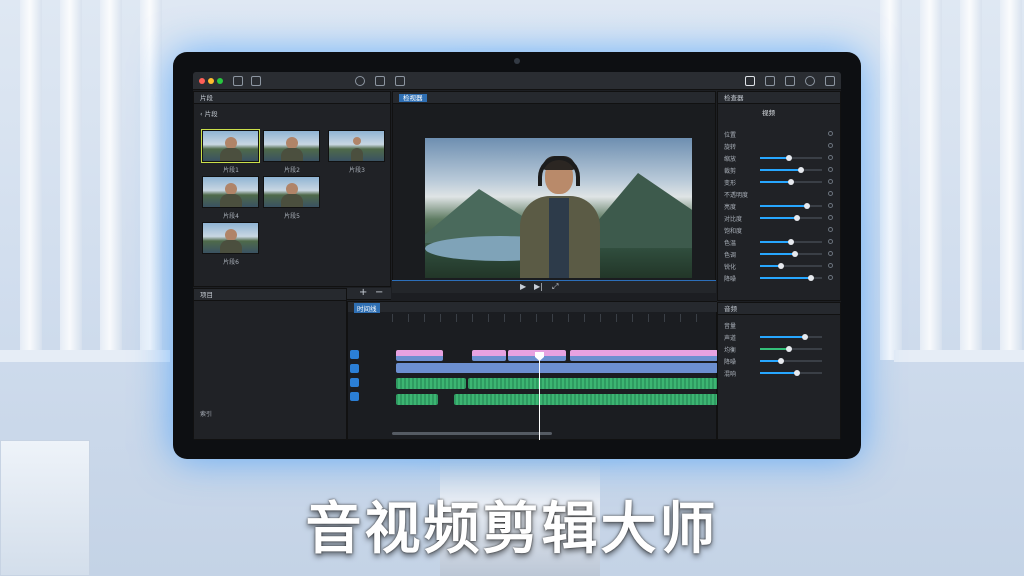 This screenshot has height=576, width=1024. Describe the element at coordinates (517, 81) in the screenshot. I see `window-toolbar` at that location.